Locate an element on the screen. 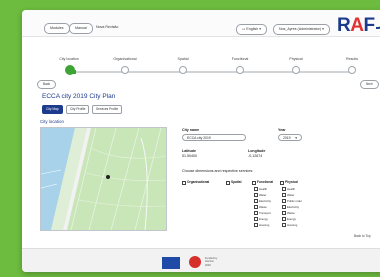  user-menu: Nos_Ayres (Administrator) ▾ is located at coordinates (301, 29).